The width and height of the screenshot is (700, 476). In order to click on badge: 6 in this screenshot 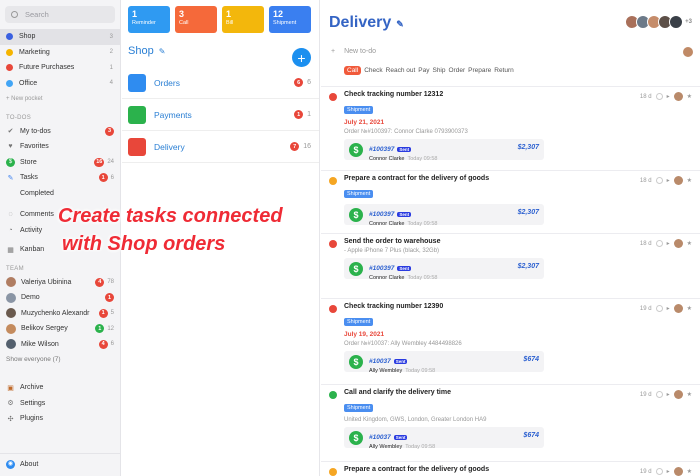, I will do `click(299, 82)`.